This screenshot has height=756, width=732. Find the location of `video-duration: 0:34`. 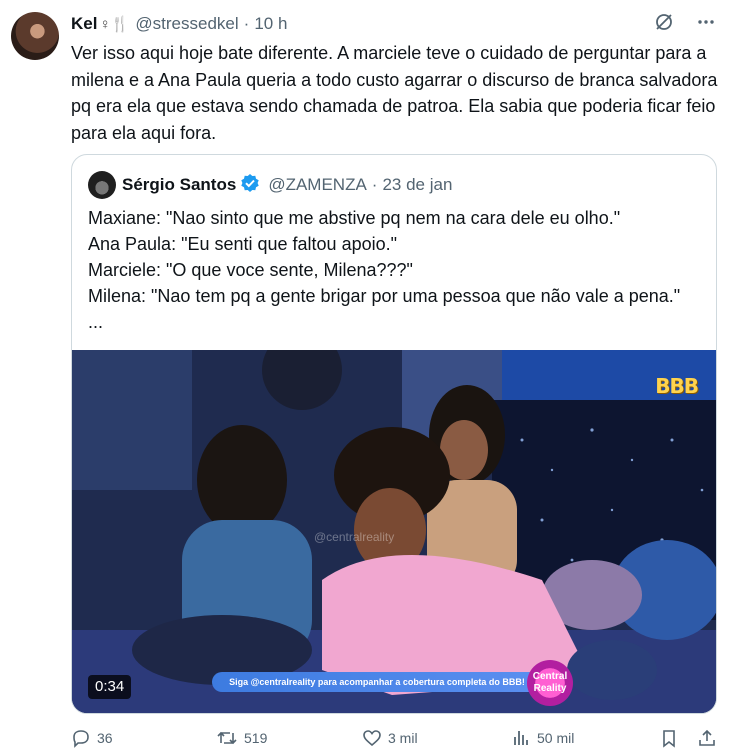

video-duration: 0:34 is located at coordinates (110, 687).